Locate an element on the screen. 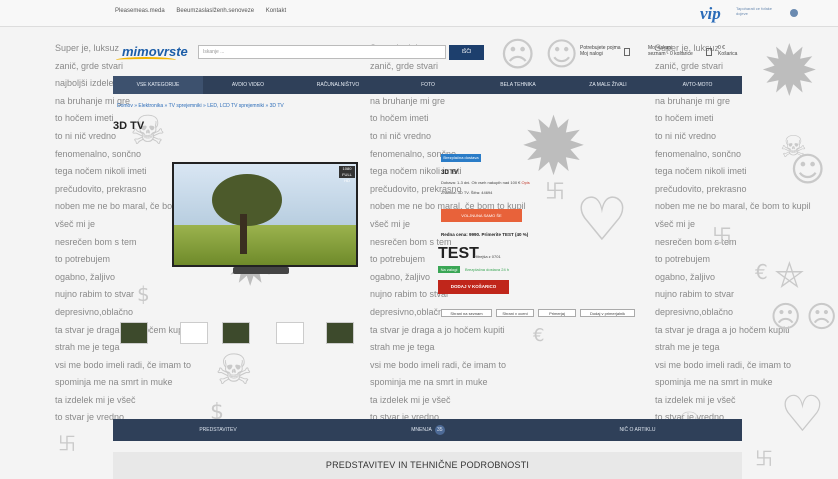 The height and width of the screenshot is (479, 838). category-item: FOTO is located at coordinates (428, 85).